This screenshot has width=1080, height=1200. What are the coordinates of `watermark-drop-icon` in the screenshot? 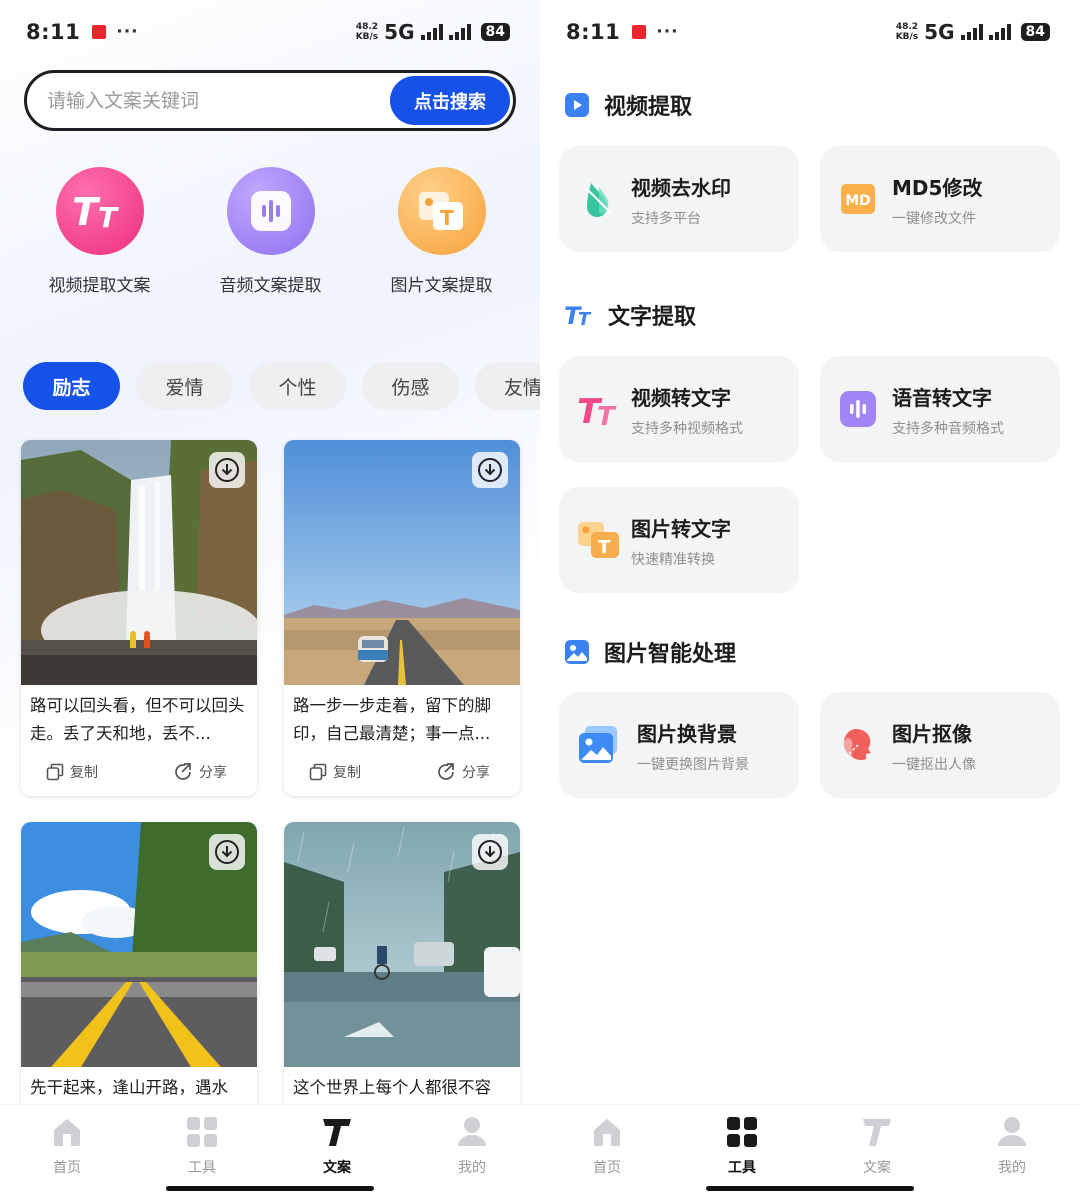 It's located at (597, 200).